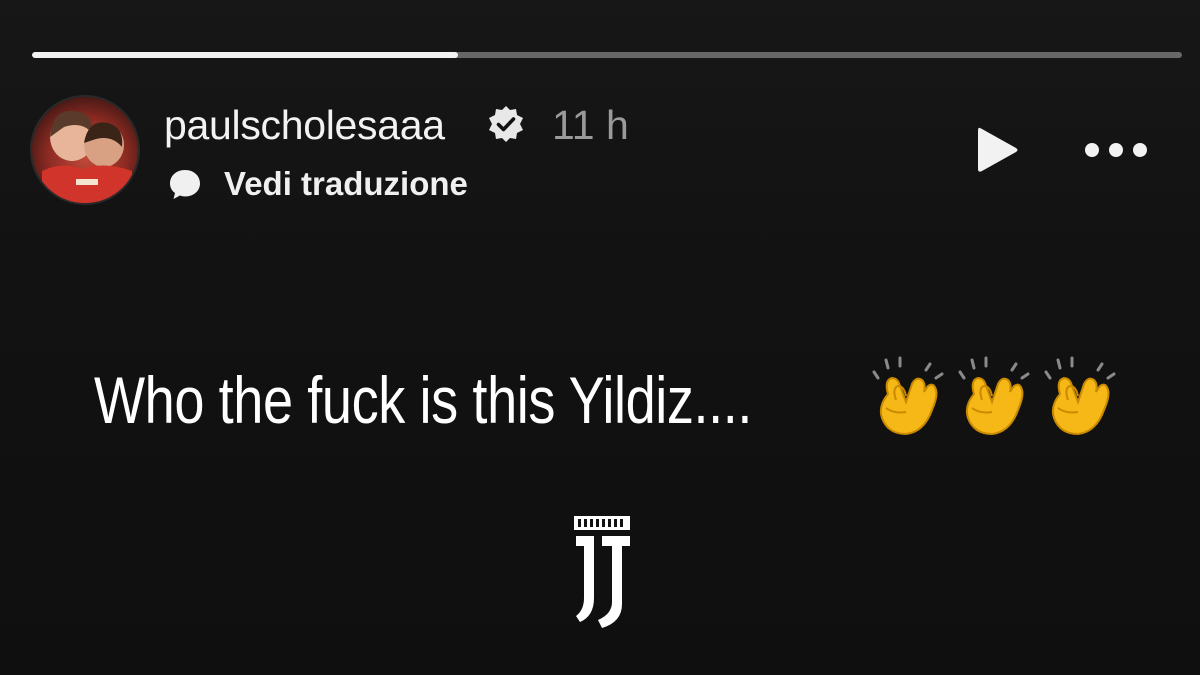  I want to click on post-time: 11 h, so click(590, 125).